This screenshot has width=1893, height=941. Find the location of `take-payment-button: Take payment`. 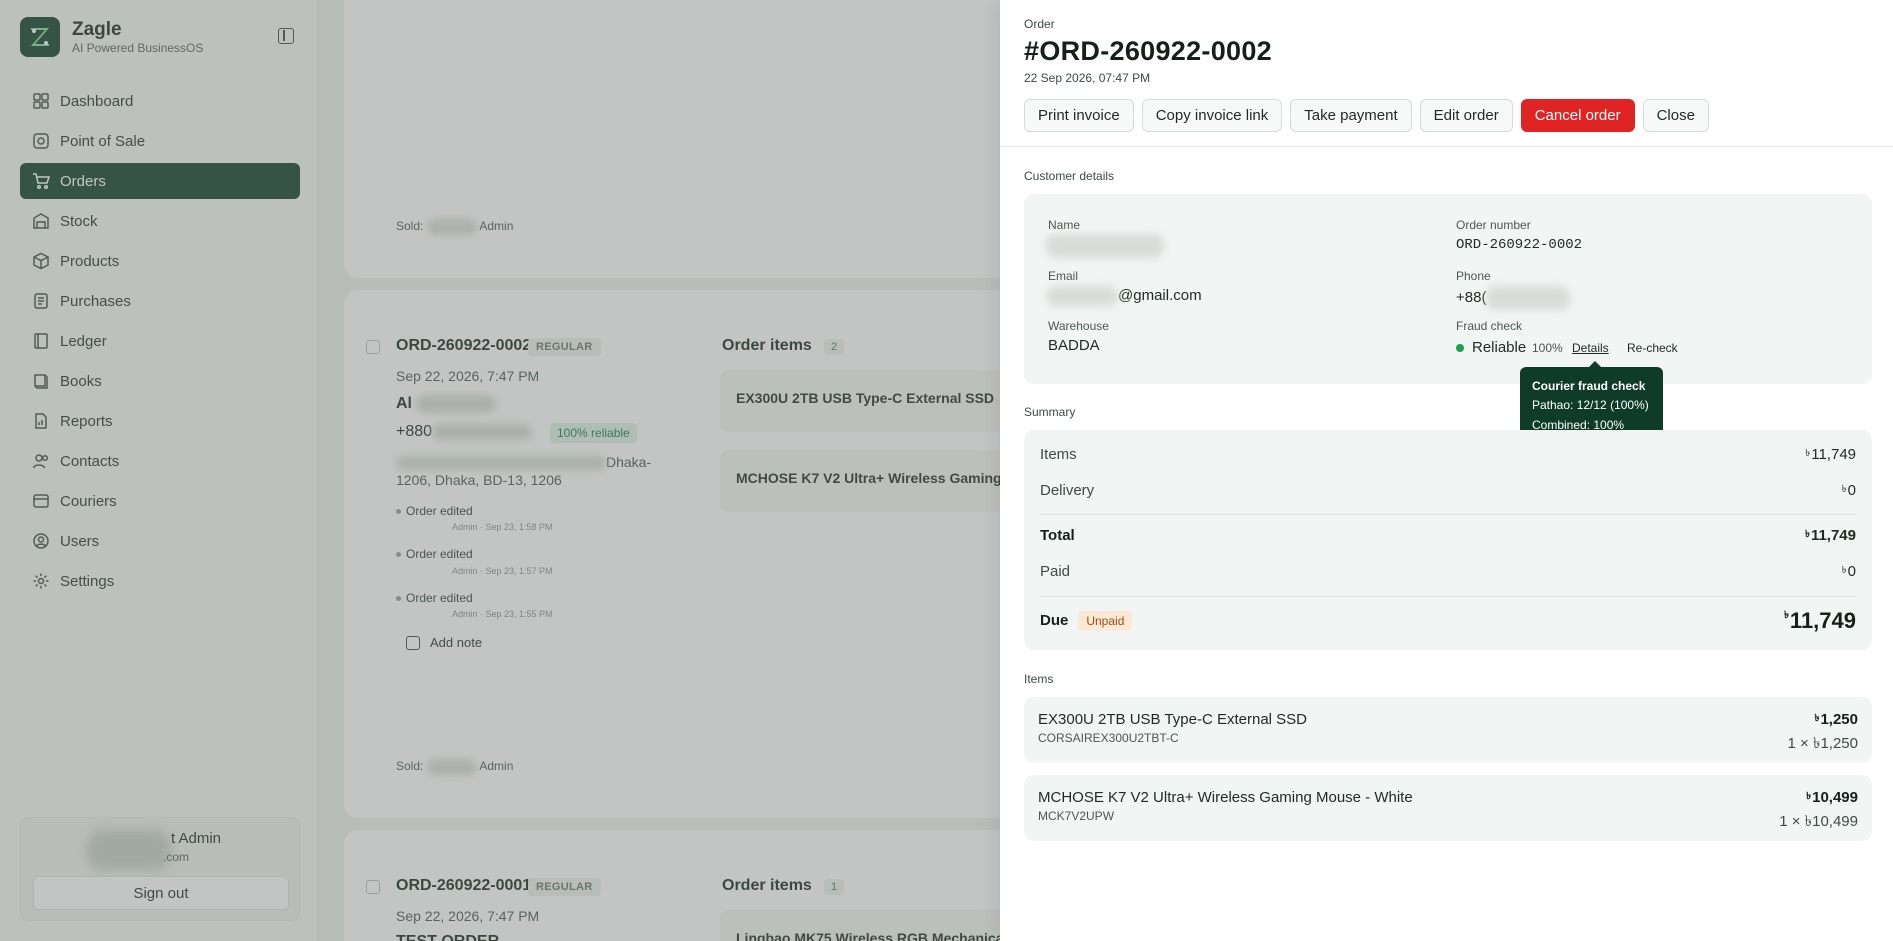

take-payment-button: Take payment is located at coordinates (1351, 115).